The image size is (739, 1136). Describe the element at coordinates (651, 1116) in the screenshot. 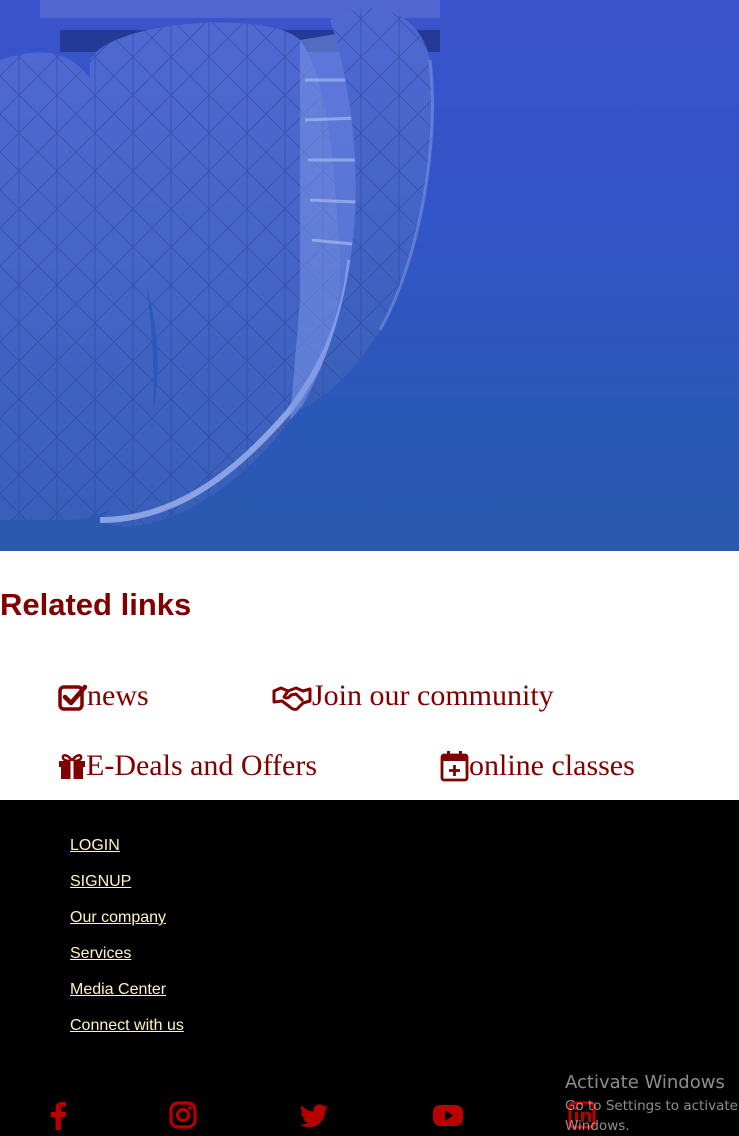

I see `watermark-subtitle: Go to Settings to activate Windows.` at that location.